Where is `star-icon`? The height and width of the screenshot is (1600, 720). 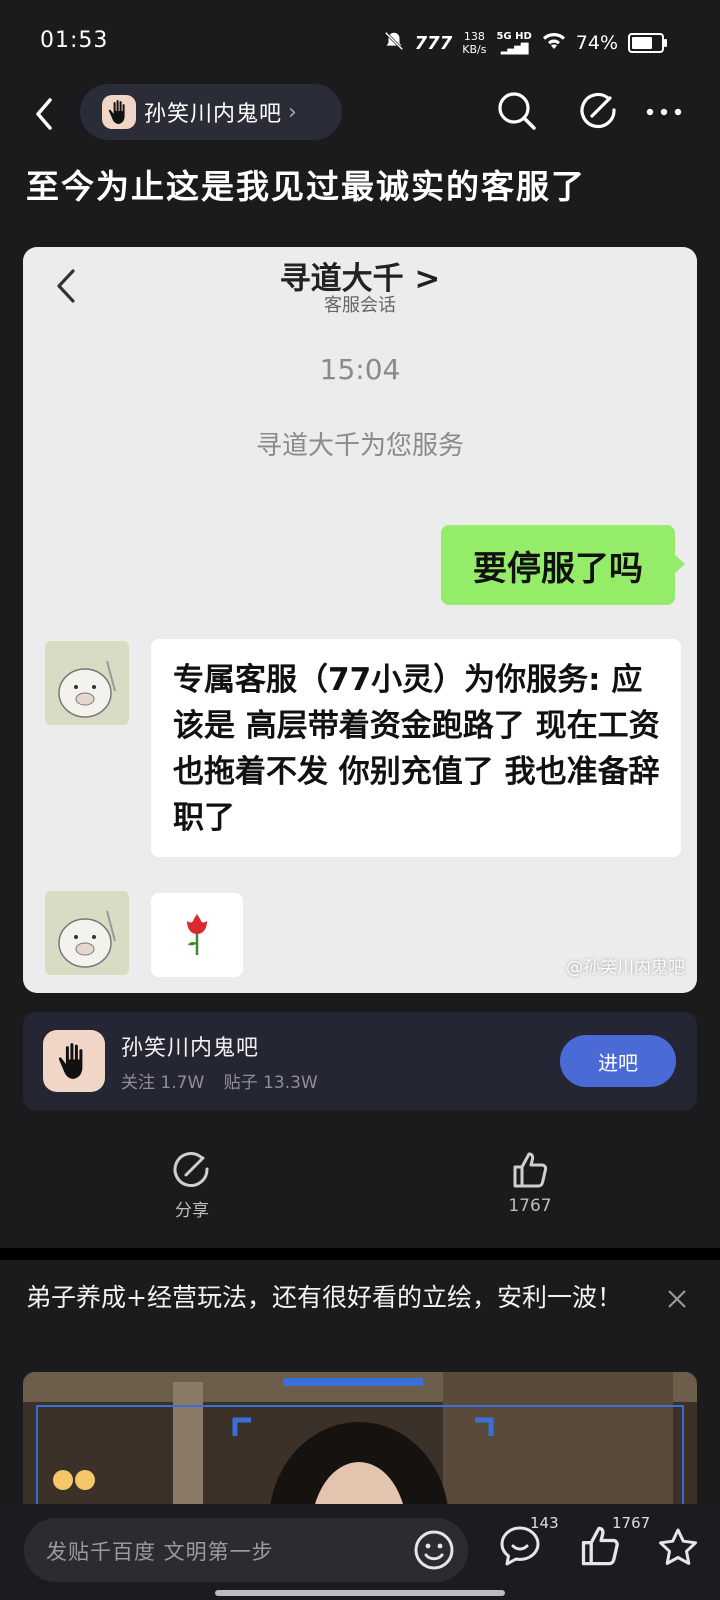 star-icon is located at coordinates (678, 1546).